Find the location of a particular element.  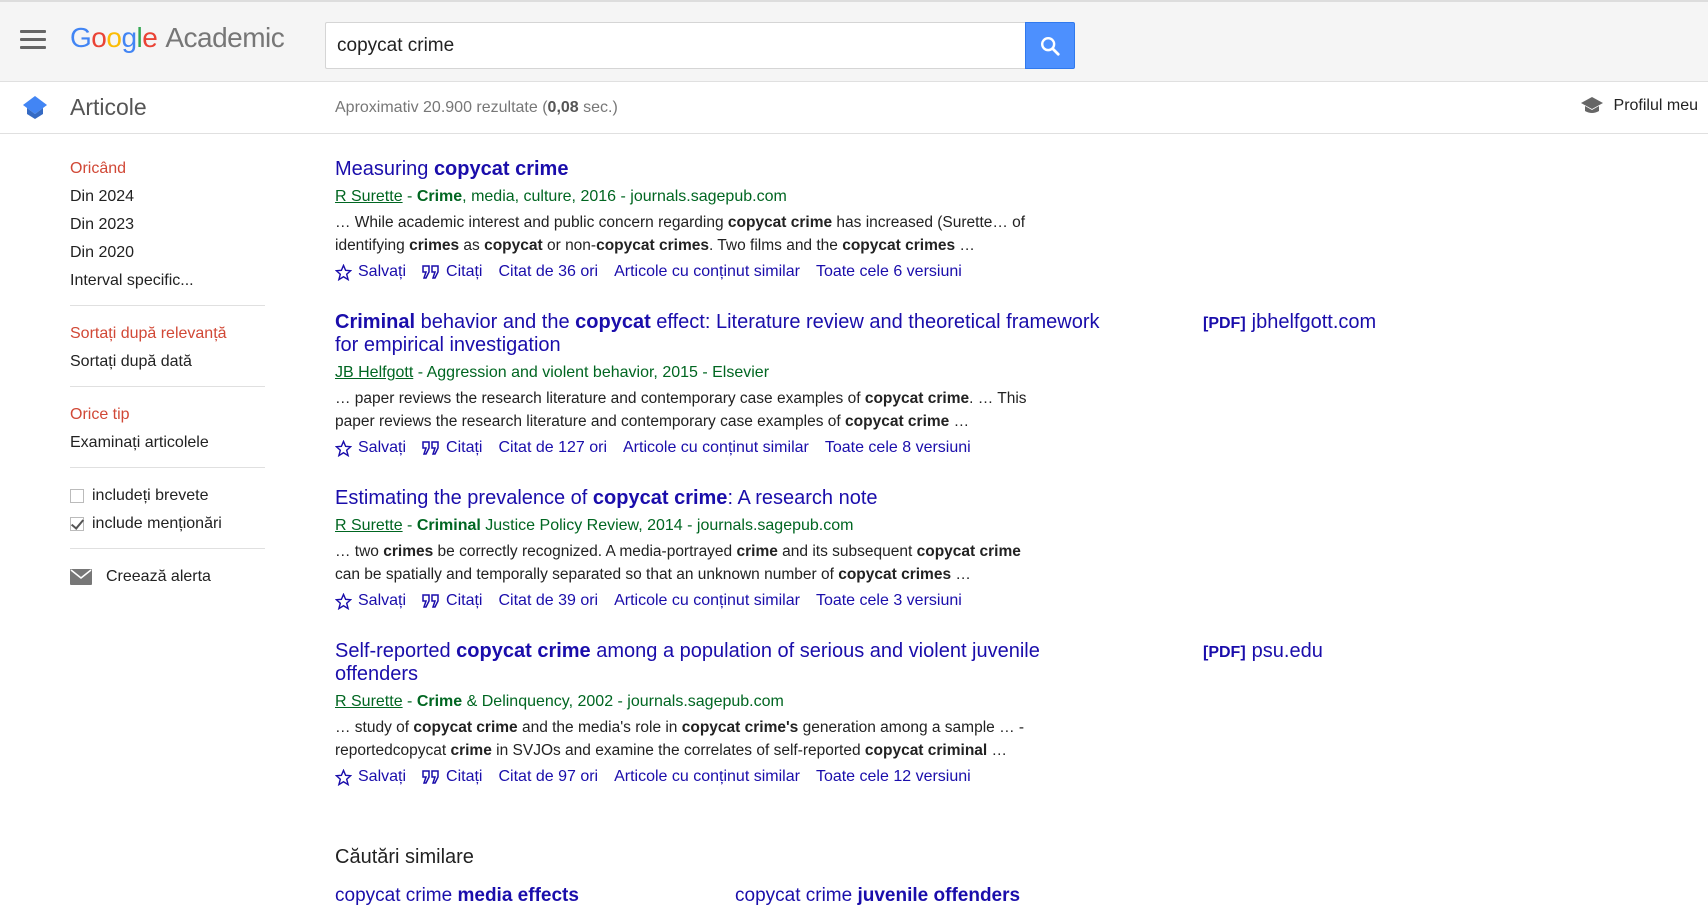

type-group: Orice tip Examinați articolele is located at coordinates (167, 434).